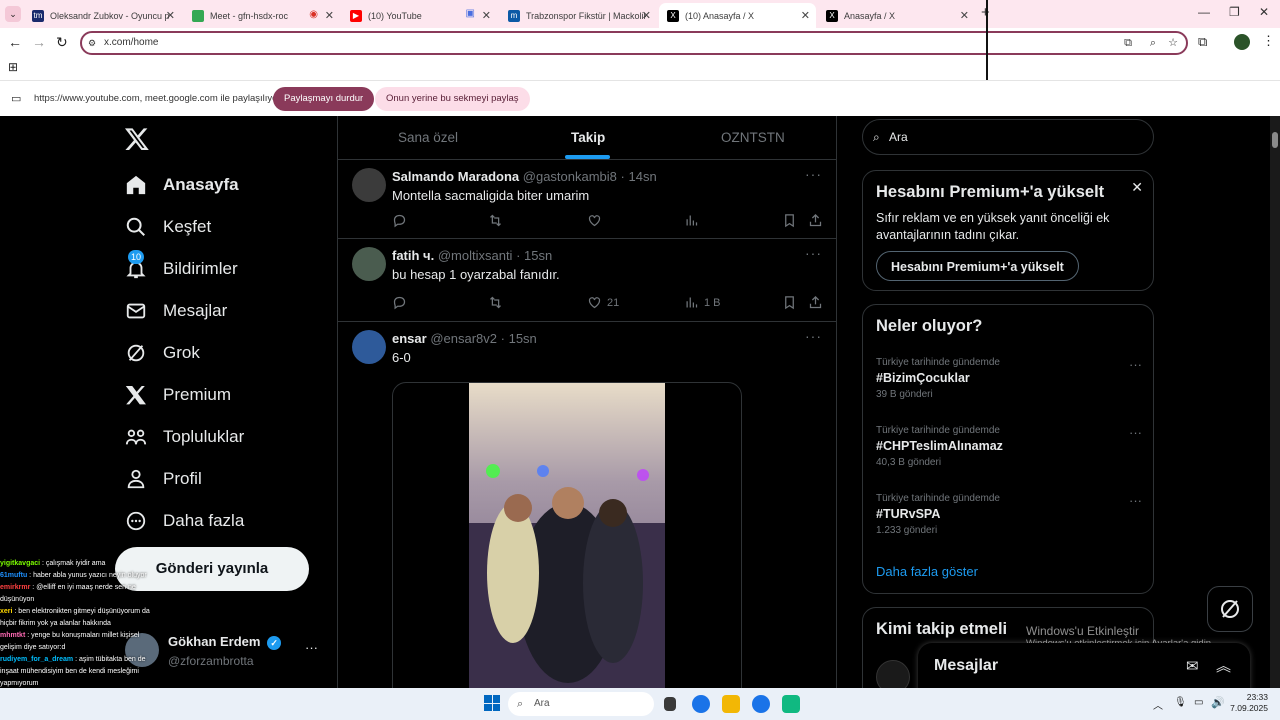  I want to click on extensions-icon: ⧉, so click(1202, 42).